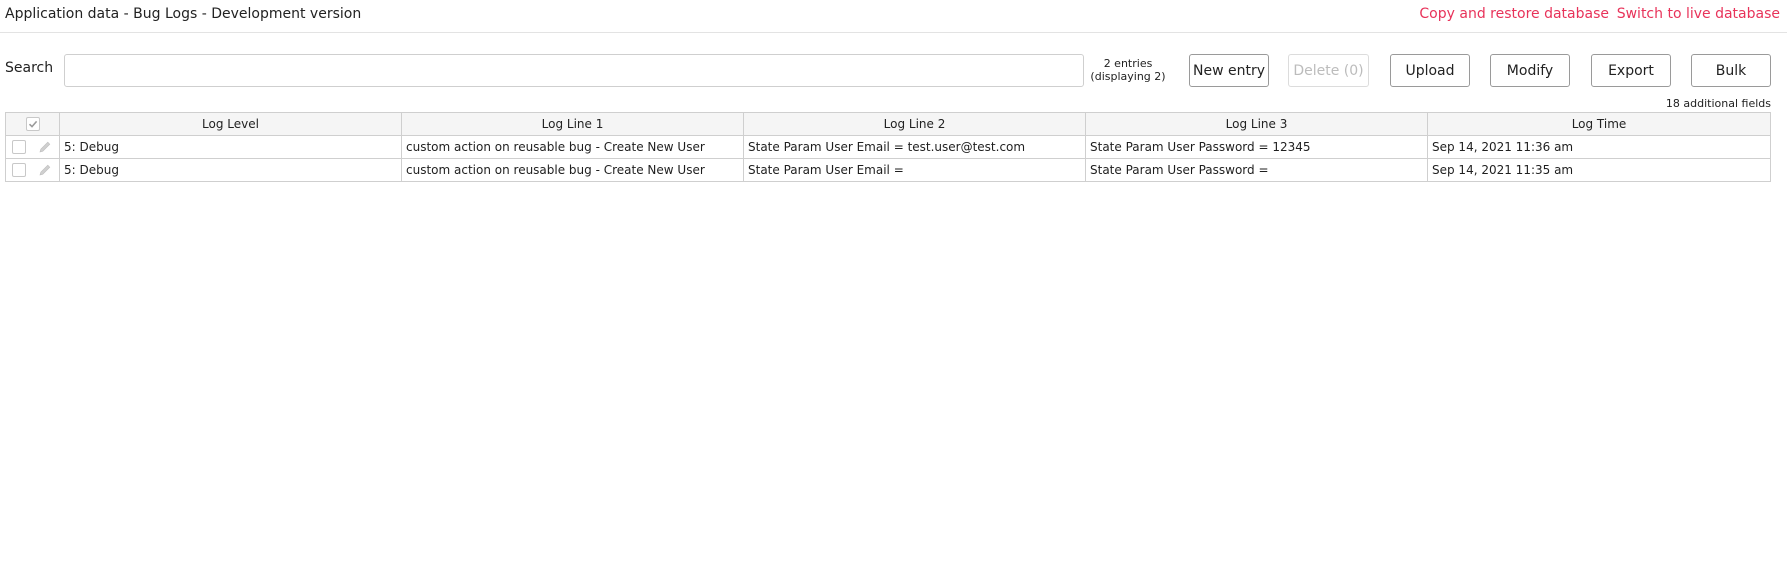 This screenshot has height=584, width=1787. Describe the element at coordinates (1514, 14) in the screenshot. I see `copy-restore-database-link: Copy and restore database` at that location.